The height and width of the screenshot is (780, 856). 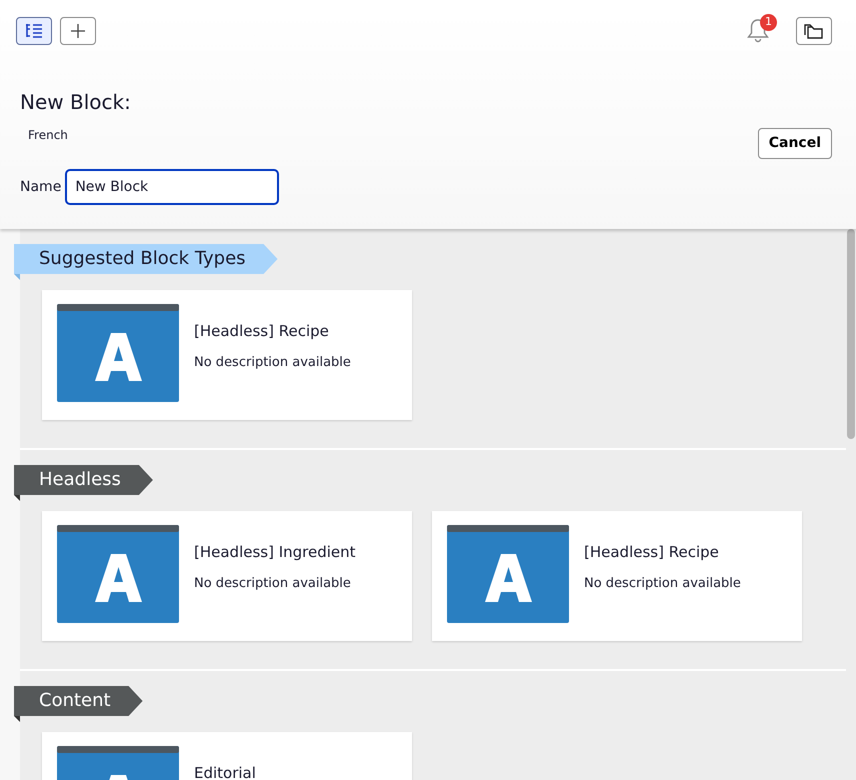 What do you see at coordinates (41, 187) in the screenshot?
I see `name-label: Name` at bounding box center [41, 187].